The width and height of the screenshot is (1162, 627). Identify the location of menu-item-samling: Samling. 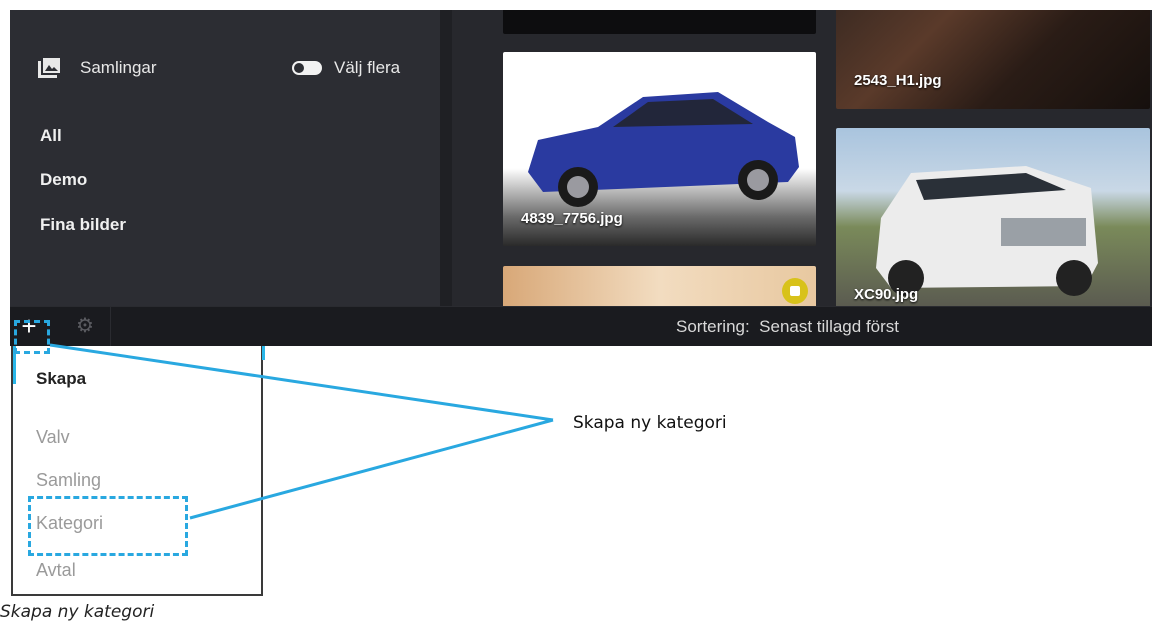
(68, 480).